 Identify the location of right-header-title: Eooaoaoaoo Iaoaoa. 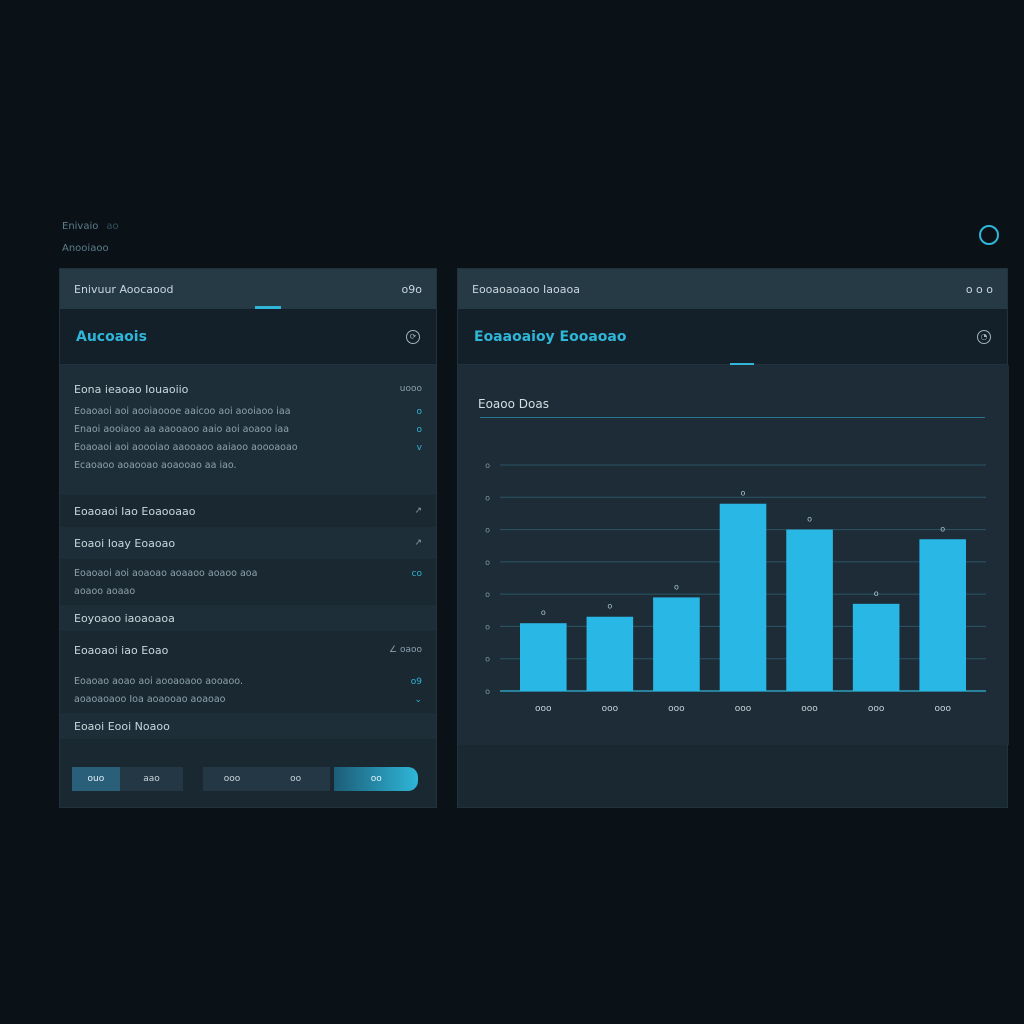
(526, 289).